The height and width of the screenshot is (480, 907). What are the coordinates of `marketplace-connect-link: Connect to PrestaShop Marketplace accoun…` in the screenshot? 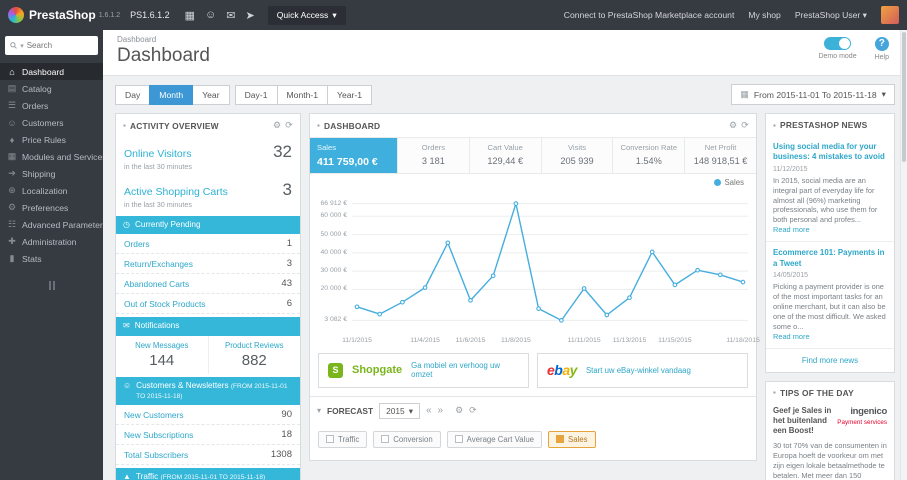 It's located at (649, 15).